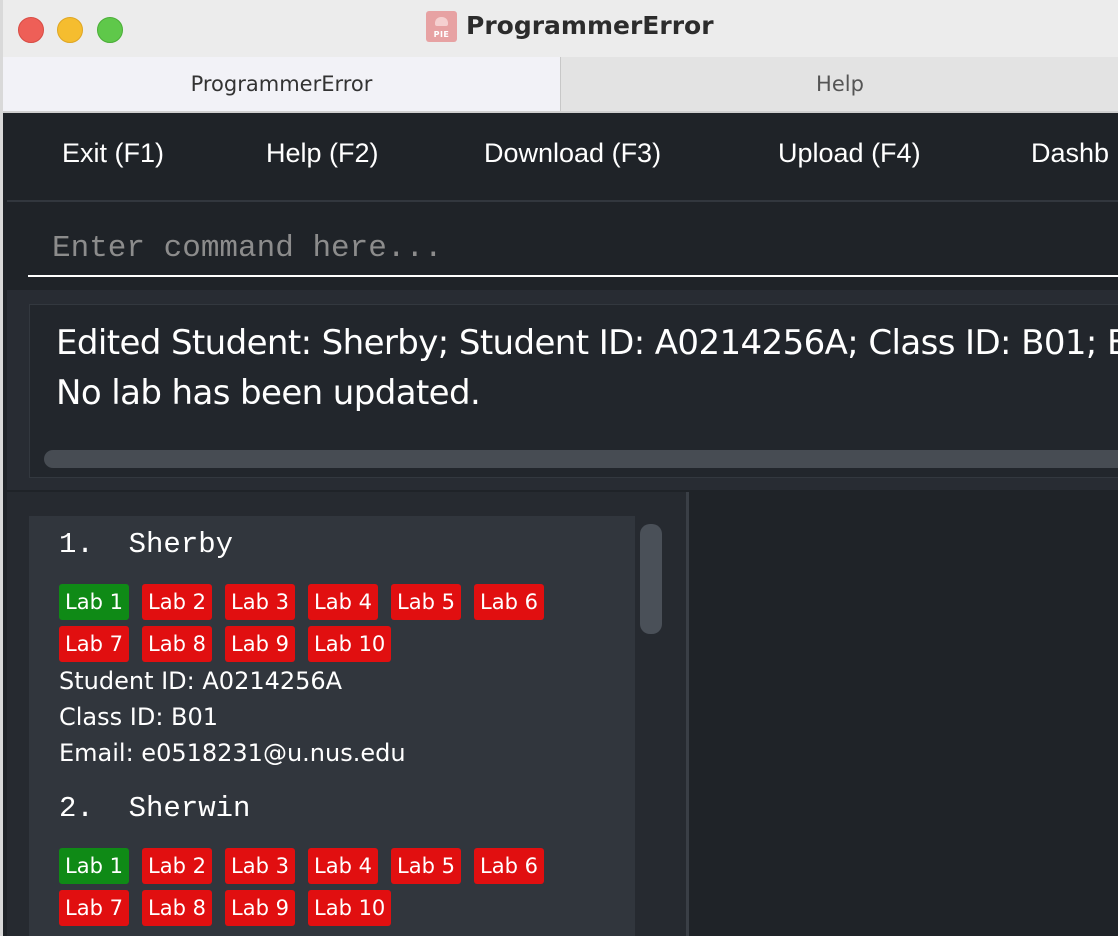 This screenshot has width=1118, height=936. Describe the element at coordinates (441, 21) in the screenshot. I see `pie-face-icon` at that location.